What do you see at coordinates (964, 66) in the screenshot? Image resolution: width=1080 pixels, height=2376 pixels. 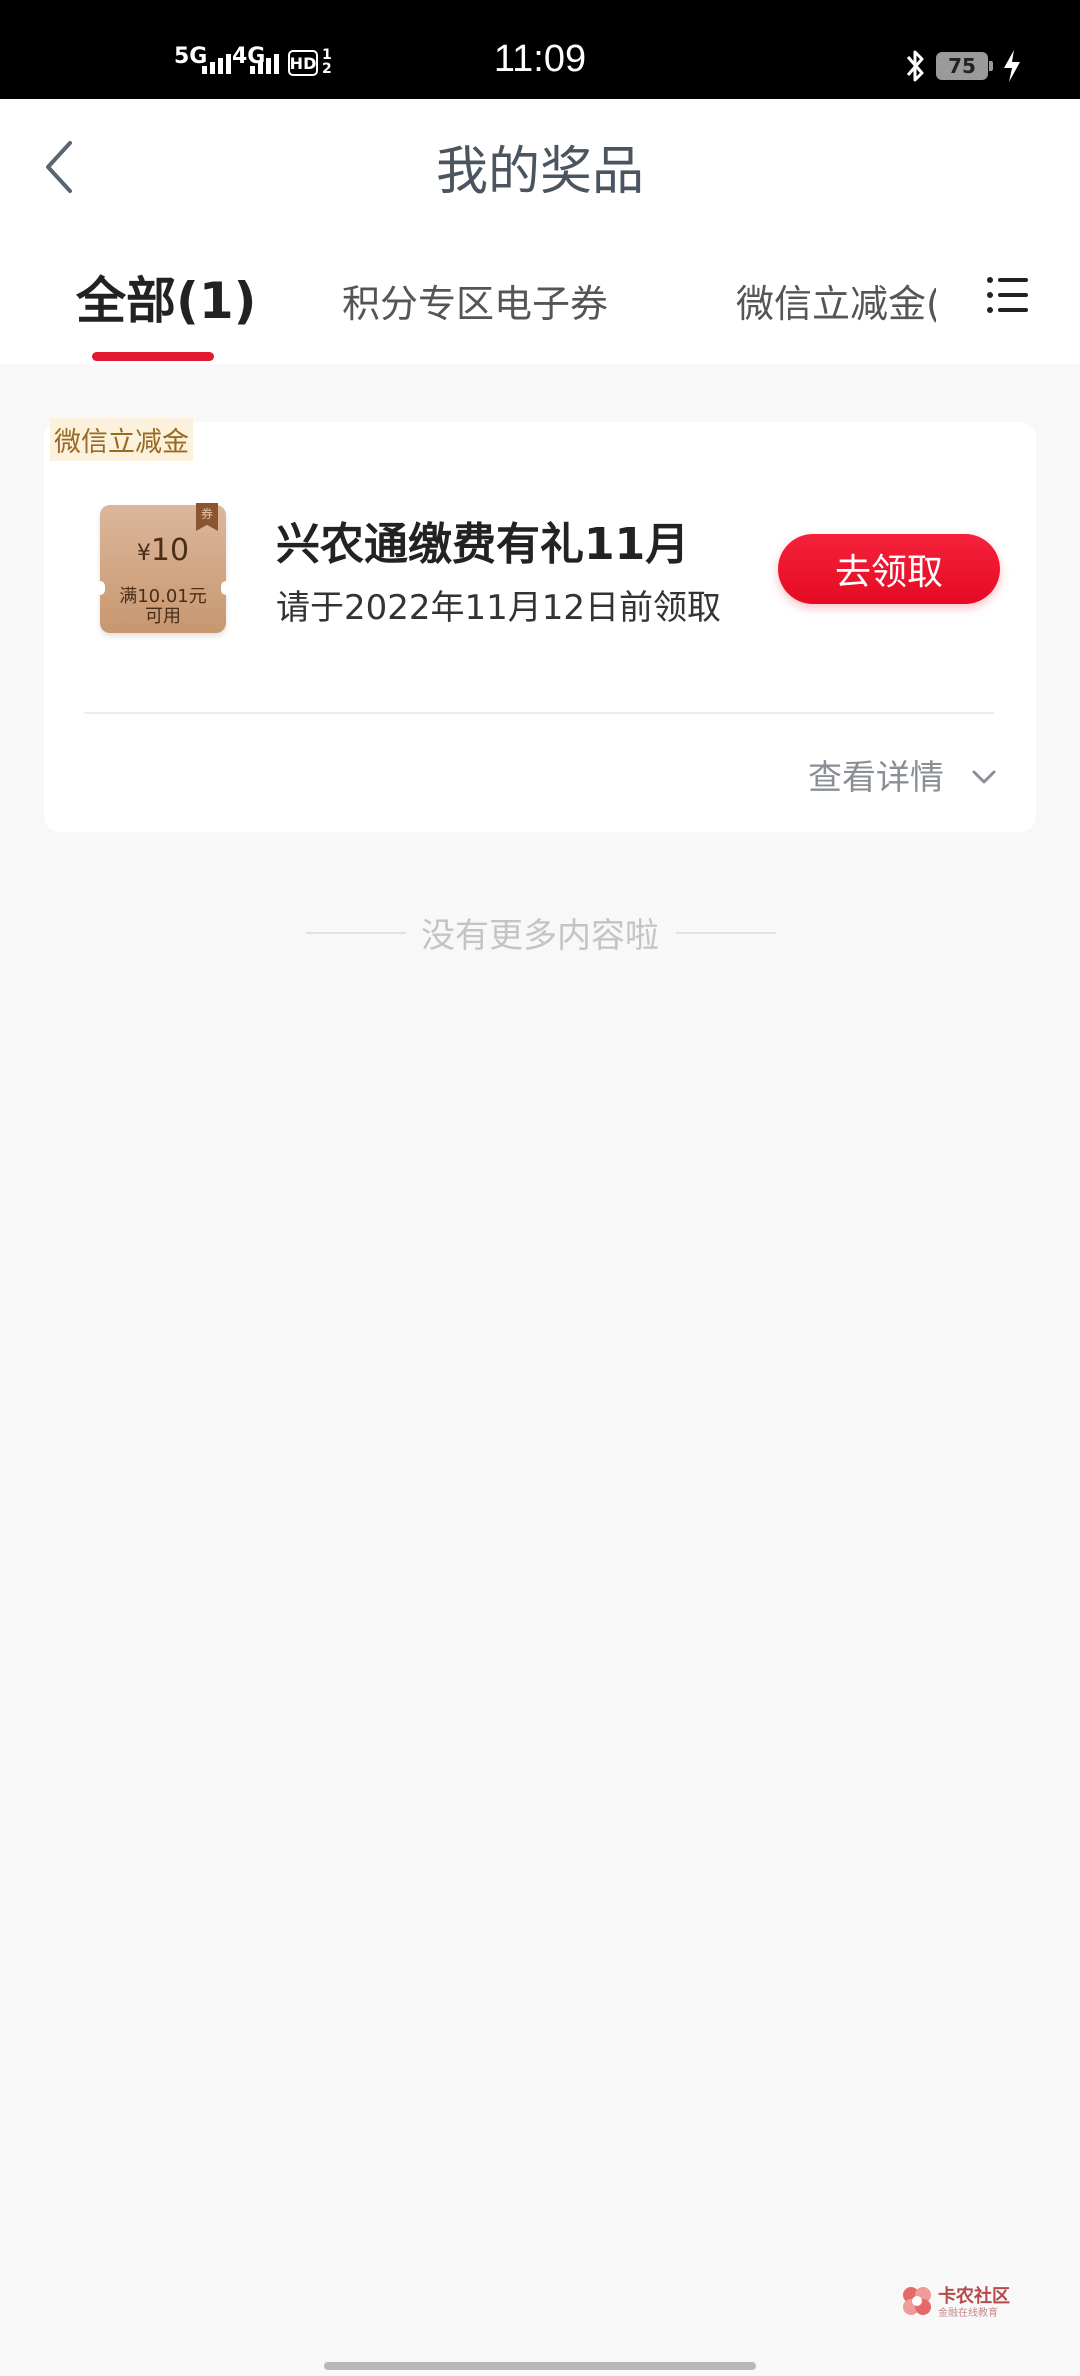 I see `battery-icon: 75` at bounding box center [964, 66].